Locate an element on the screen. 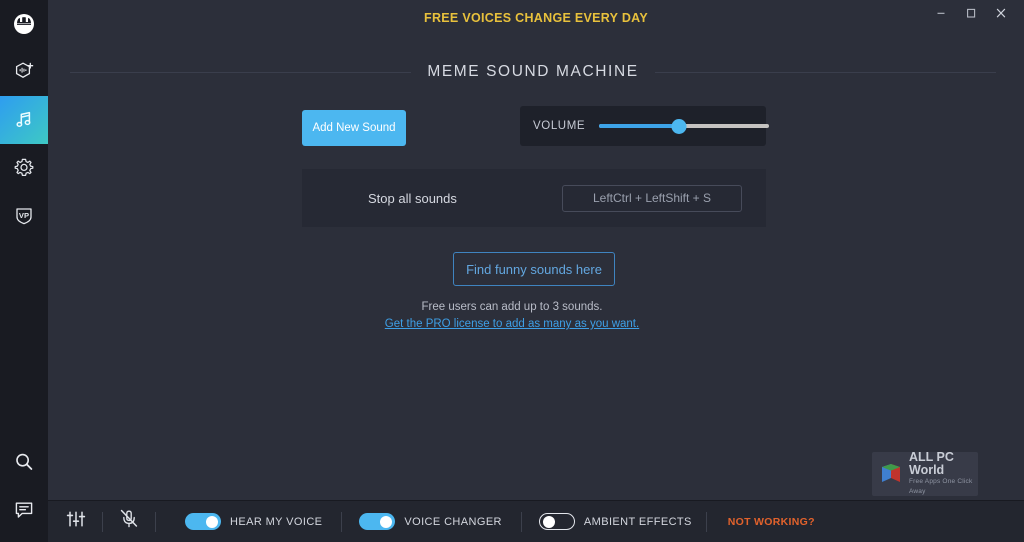  sidebar: VP is located at coordinates (24, 271).